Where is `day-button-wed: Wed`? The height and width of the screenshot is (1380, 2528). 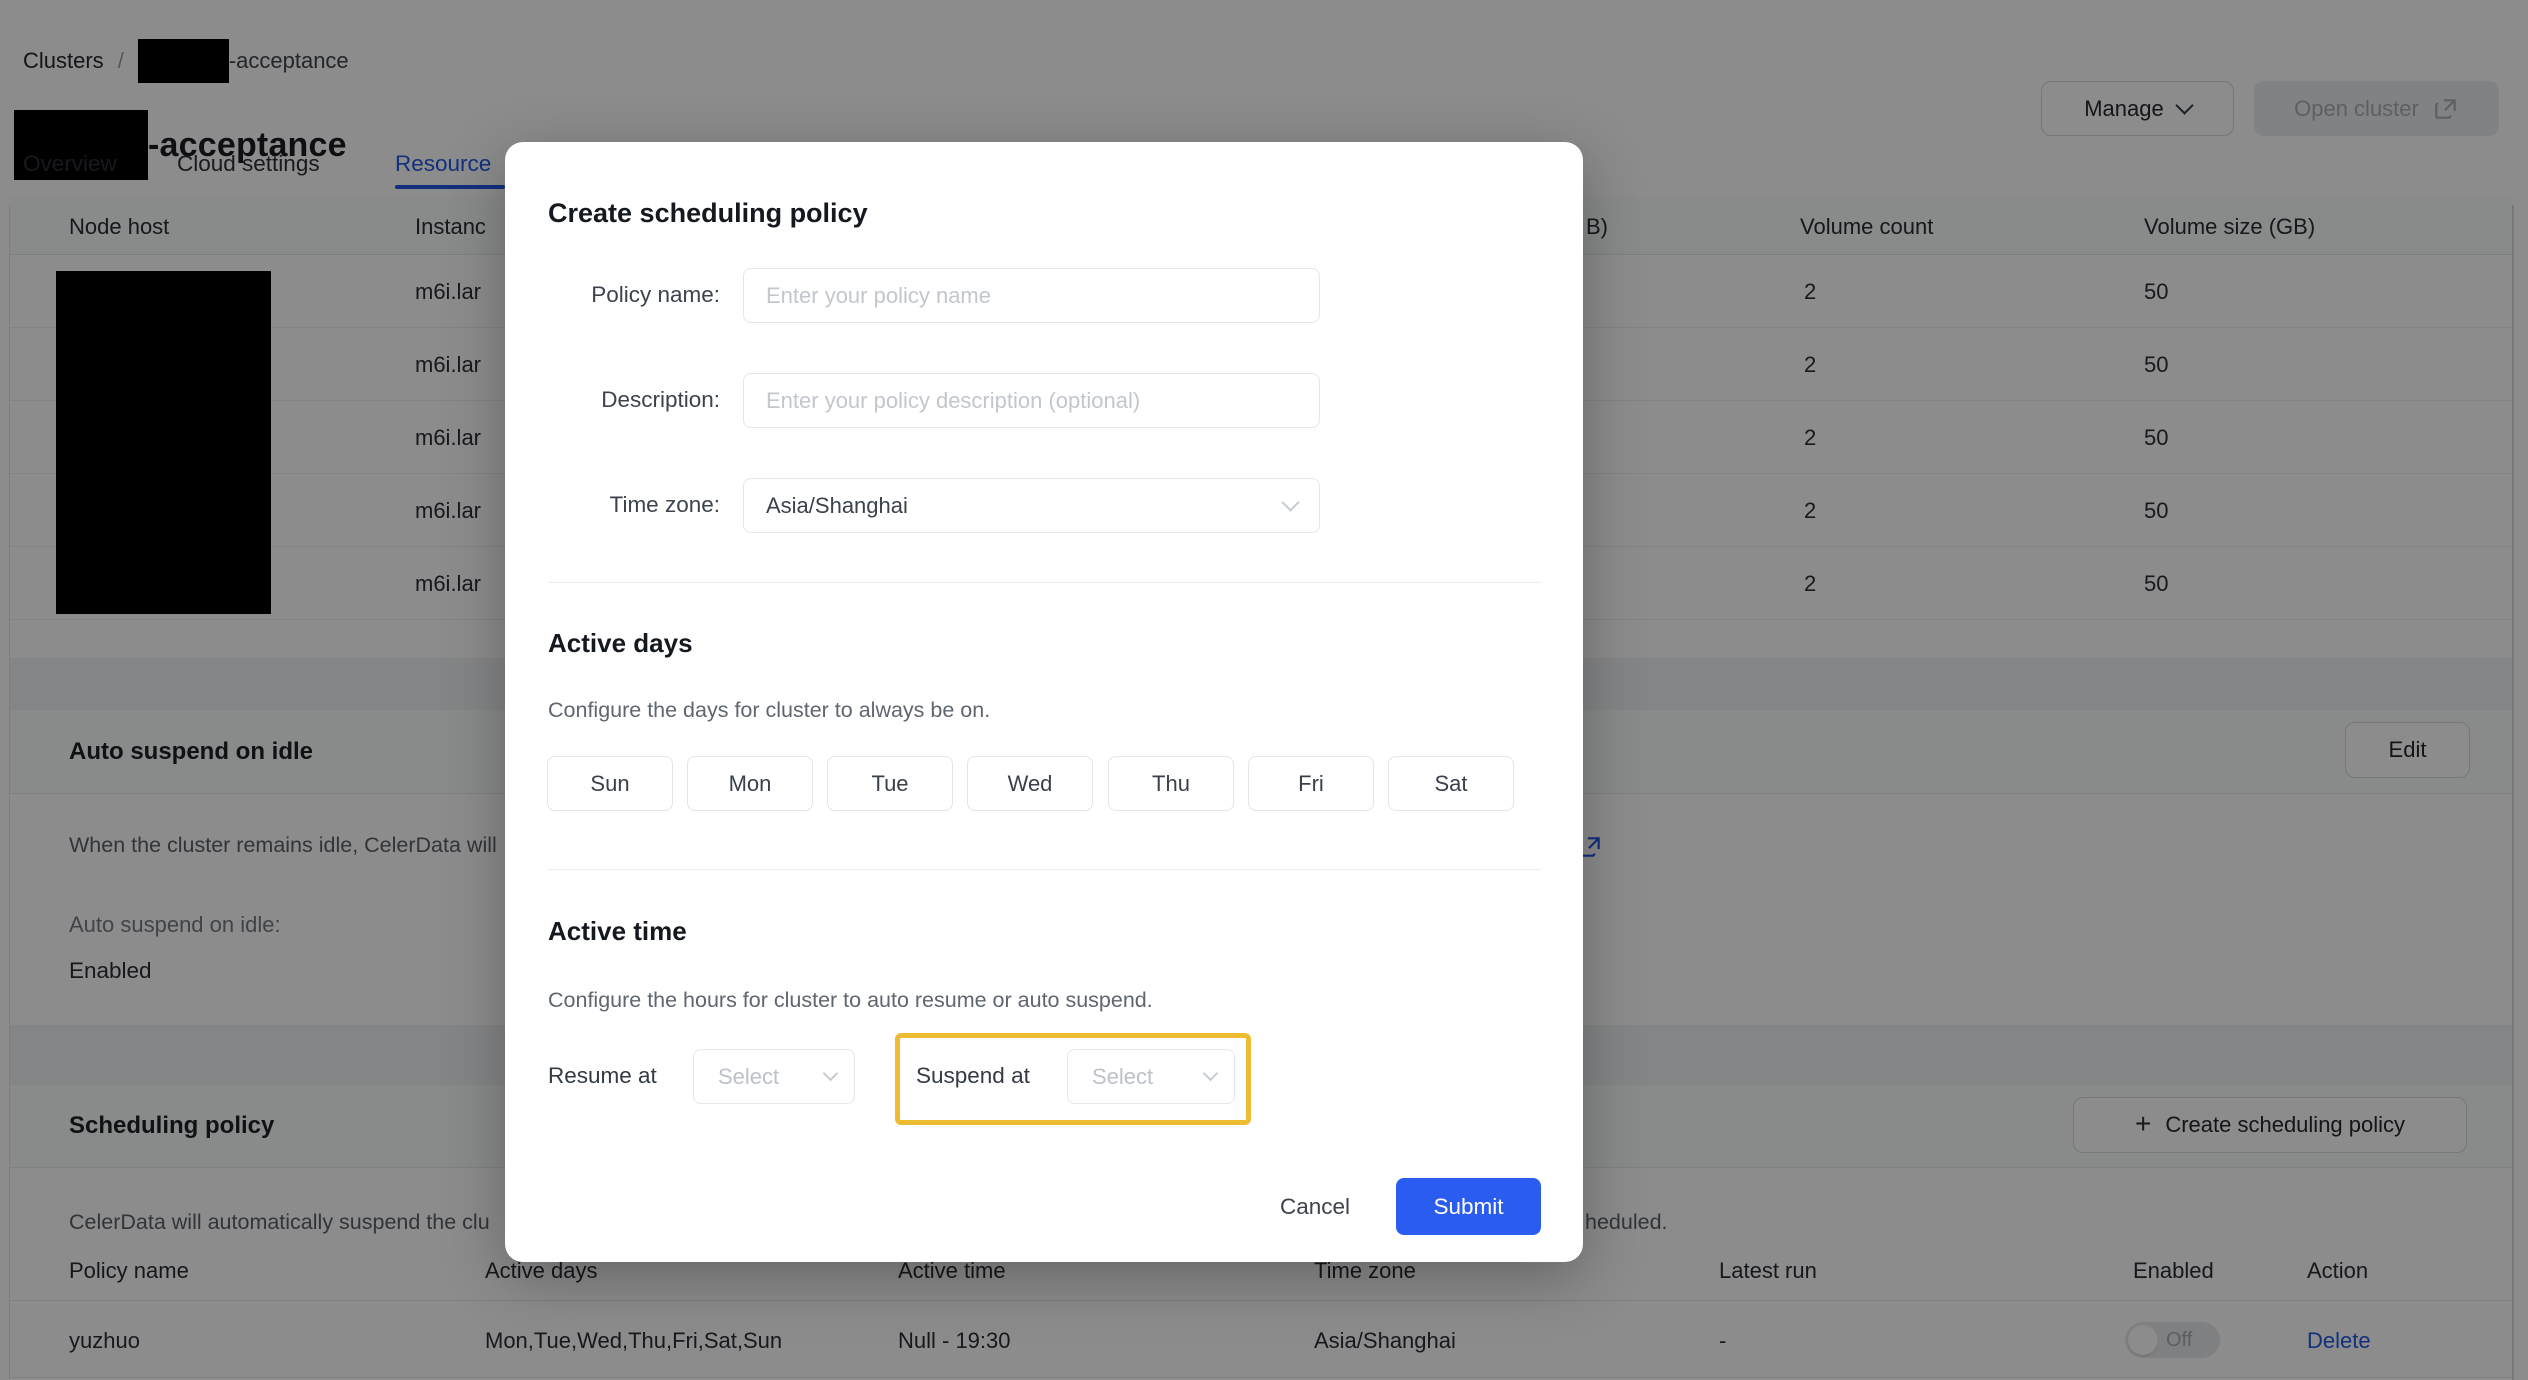 day-button-wed: Wed is located at coordinates (1030, 783).